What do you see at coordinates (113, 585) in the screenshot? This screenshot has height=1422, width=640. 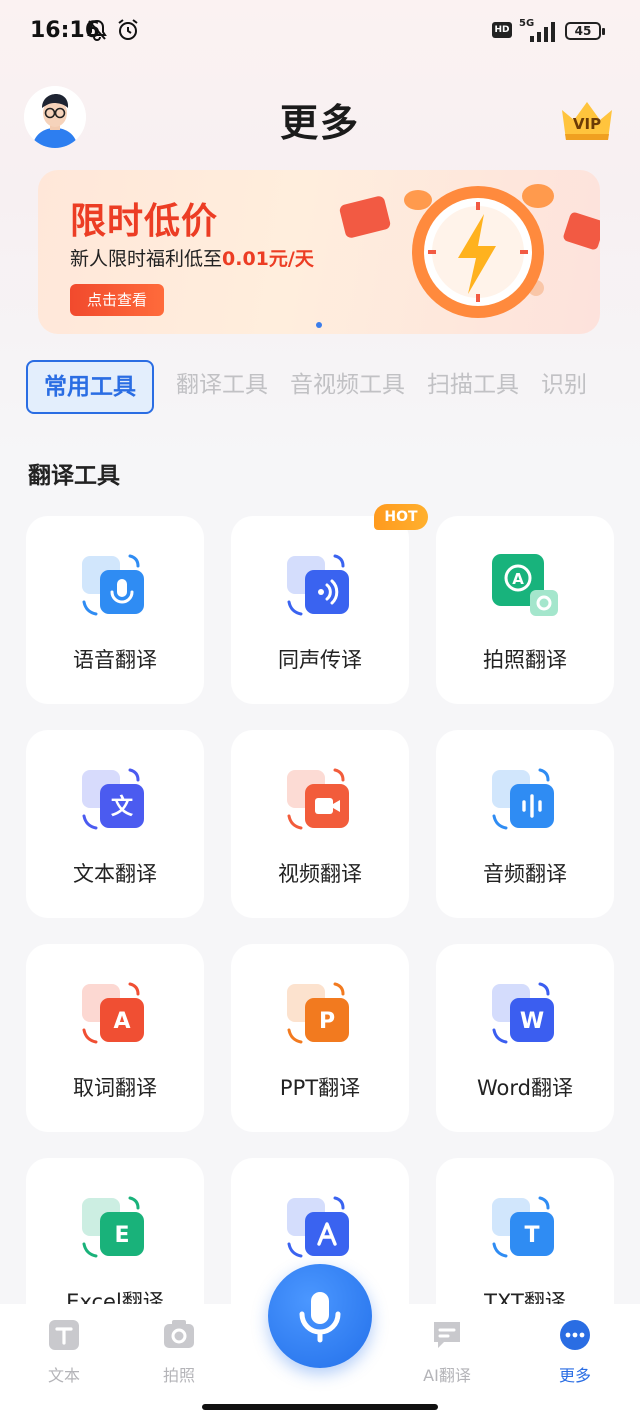 I see `voice-translate-icon` at bounding box center [113, 585].